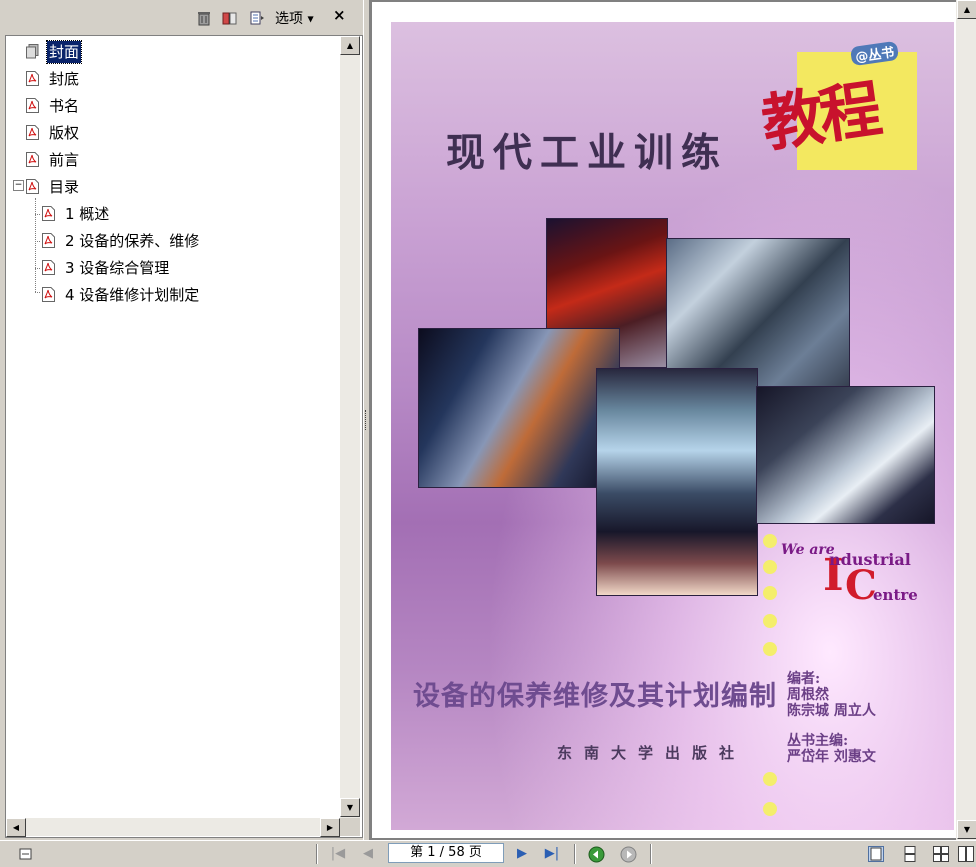  I want to click on tree-connector, so click(35, 245).